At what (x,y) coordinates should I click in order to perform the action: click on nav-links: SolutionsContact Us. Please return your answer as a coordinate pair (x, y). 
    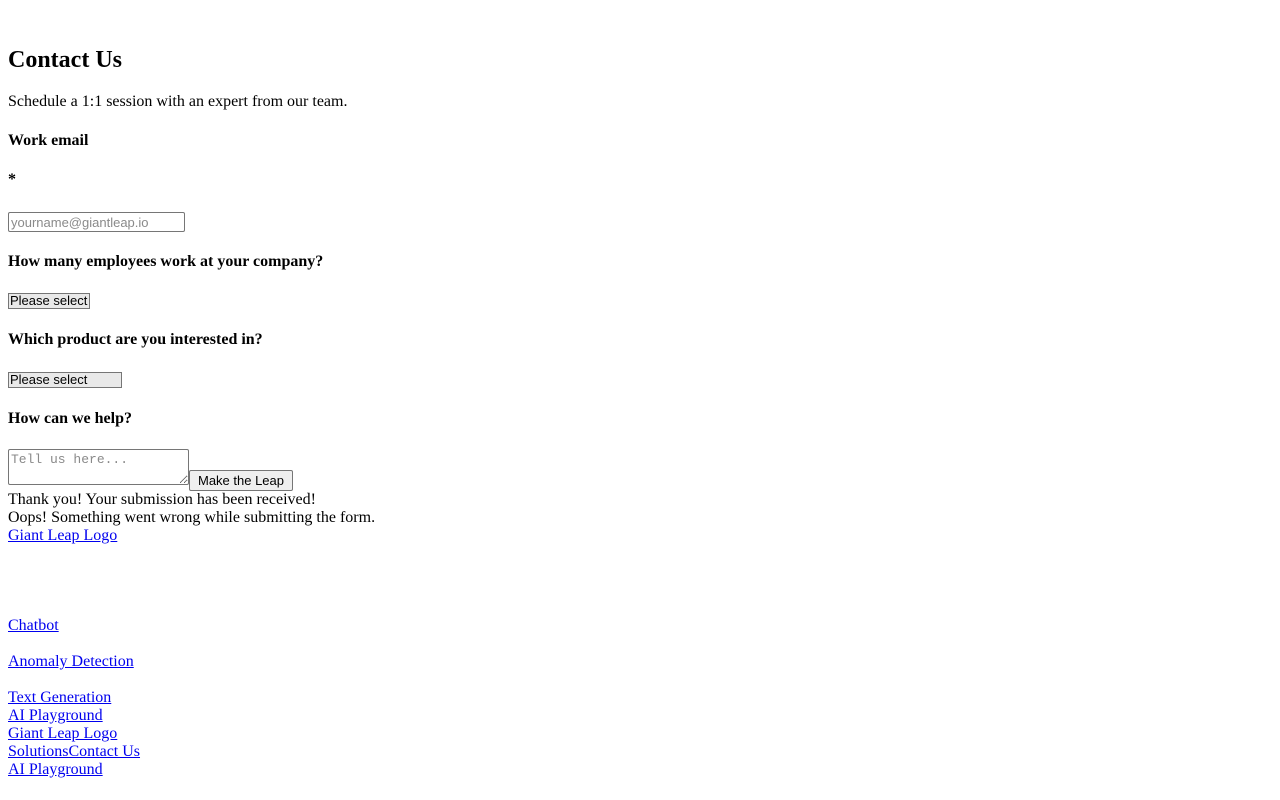
    Looking at the image, I should click on (74, 752).